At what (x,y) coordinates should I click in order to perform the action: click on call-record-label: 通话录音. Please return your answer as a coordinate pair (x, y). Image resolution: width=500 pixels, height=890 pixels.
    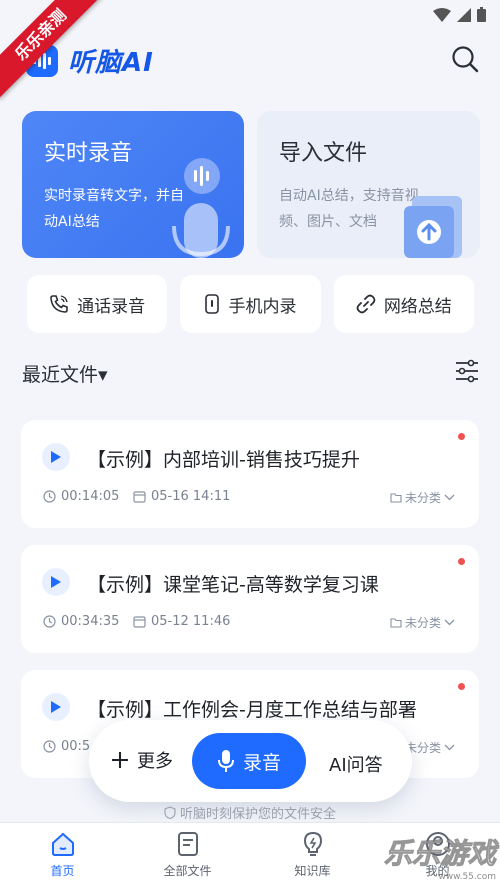
    Looking at the image, I should click on (111, 306).